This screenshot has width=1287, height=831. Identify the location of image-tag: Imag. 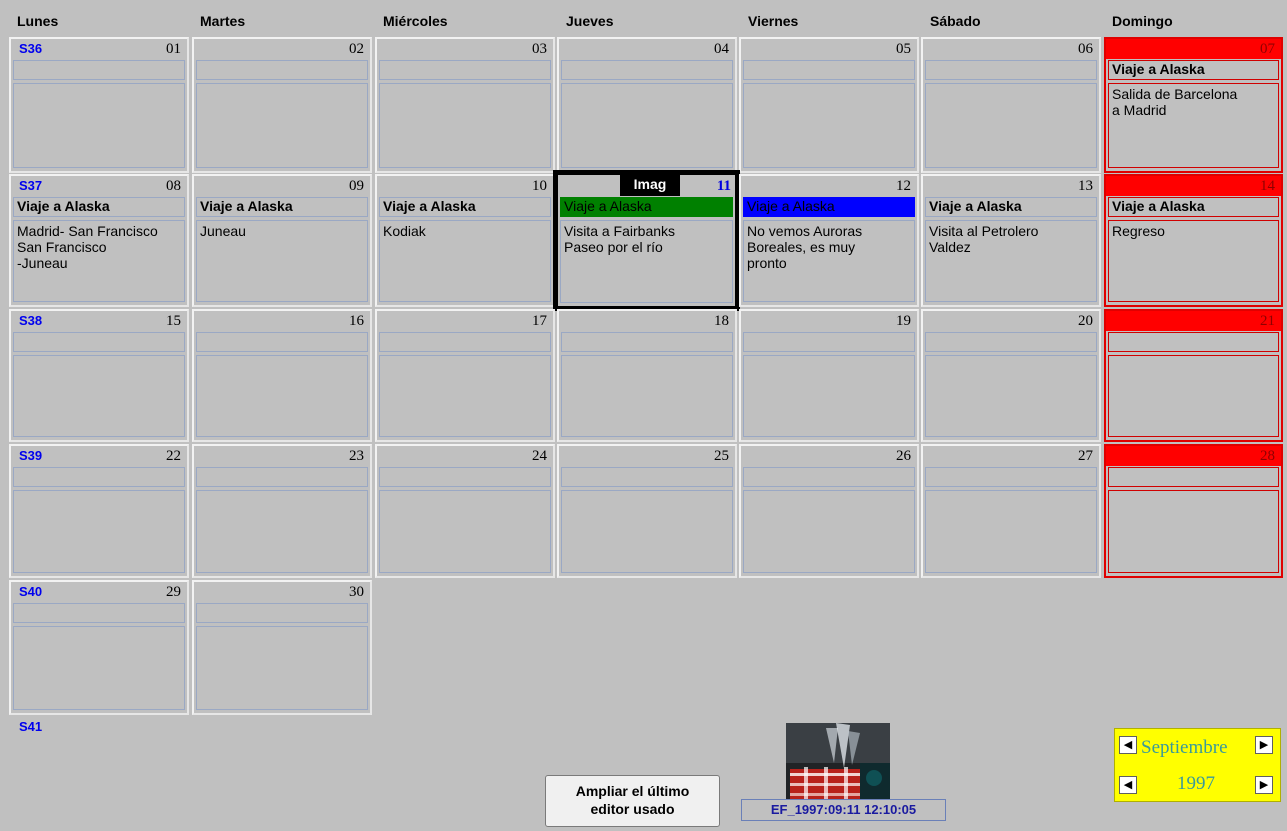
(650, 185).